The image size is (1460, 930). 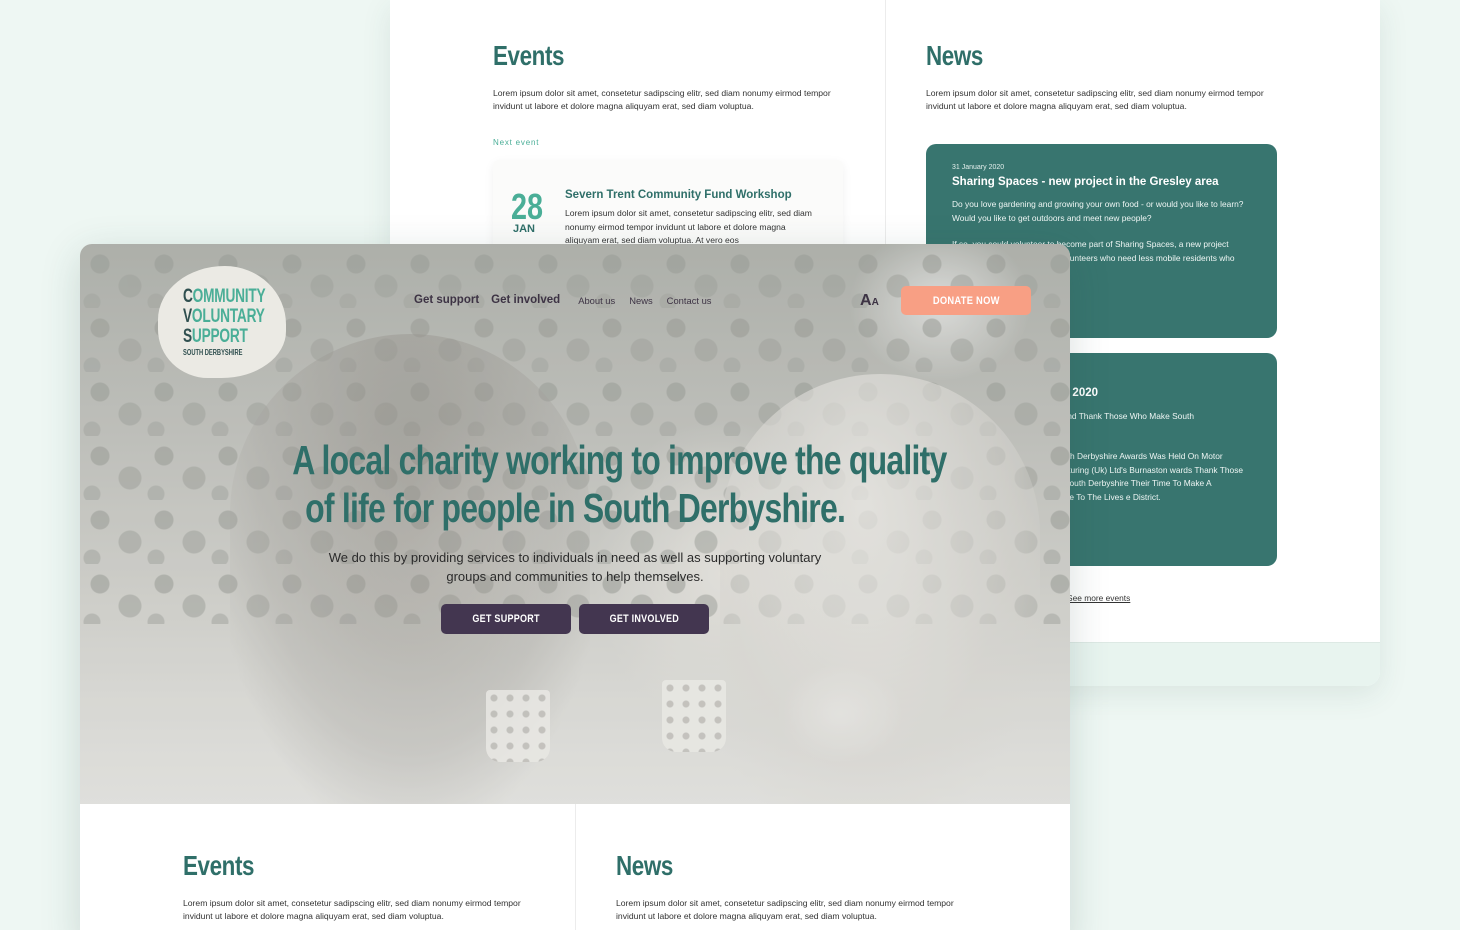 What do you see at coordinates (516, 142) in the screenshot?
I see `next-event-label: Next event` at bounding box center [516, 142].